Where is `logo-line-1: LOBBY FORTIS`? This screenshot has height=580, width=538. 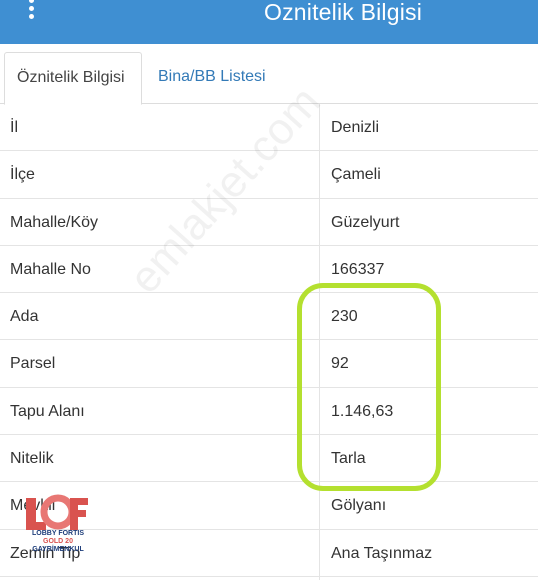
logo-line-1: LOBBY FORTIS is located at coordinates (58, 533).